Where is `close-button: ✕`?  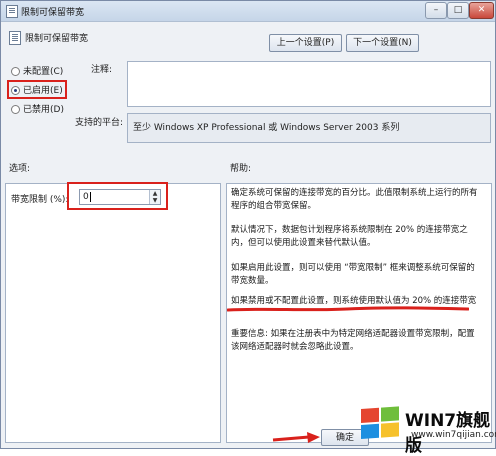 close-button: ✕ is located at coordinates (481, 10).